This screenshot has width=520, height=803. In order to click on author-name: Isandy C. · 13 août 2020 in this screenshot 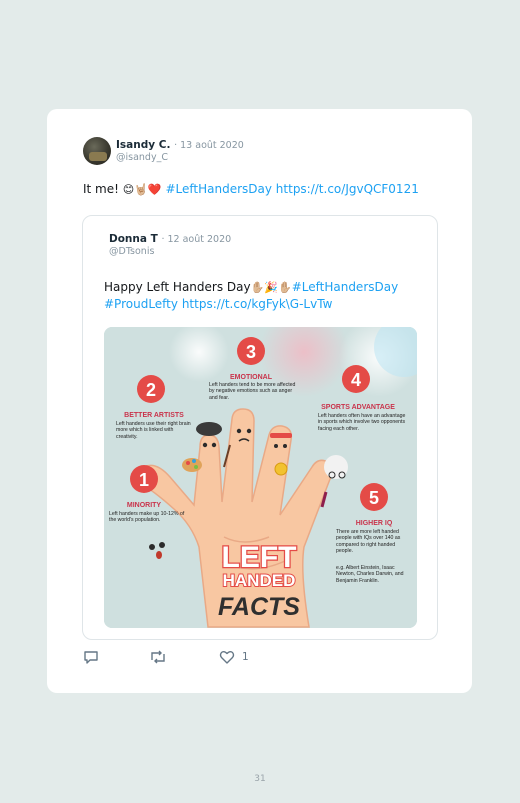, I will do `click(180, 145)`.